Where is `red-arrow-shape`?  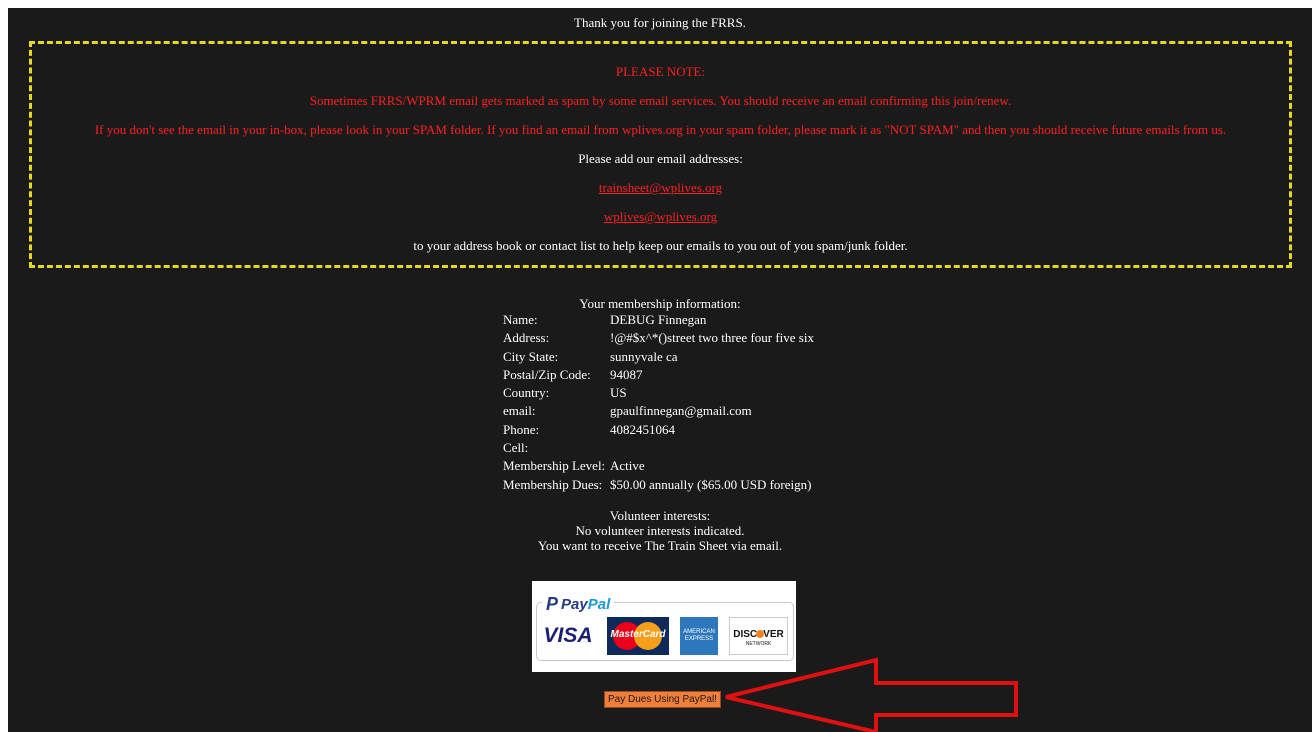 red-arrow-shape is located at coordinates (871, 694).